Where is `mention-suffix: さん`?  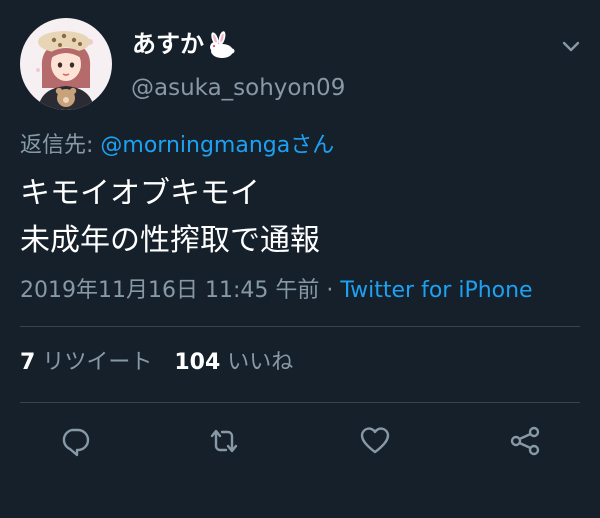 mention-suffix: さん is located at coordinates (312, 145).